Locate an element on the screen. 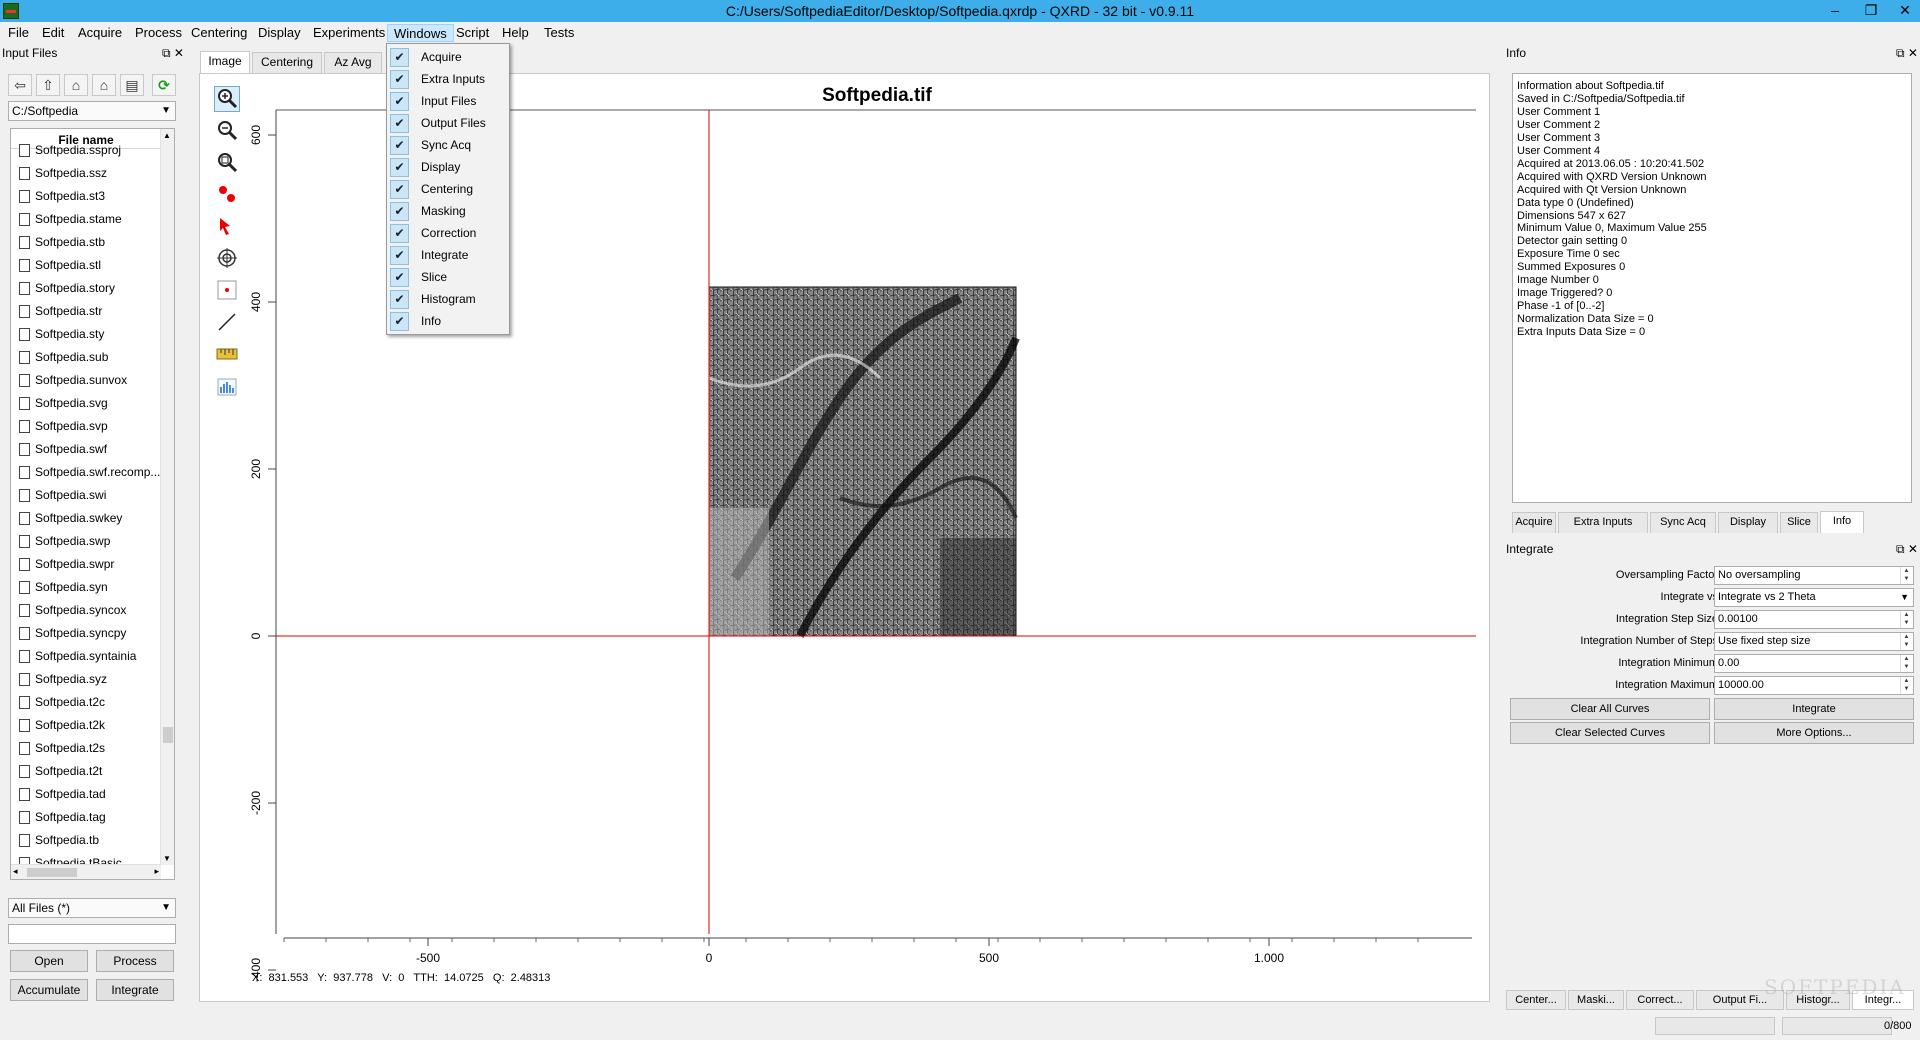 This screenshot has width=1920, height=1040. menu-centering: Centering is located at coordinates (219, 33).